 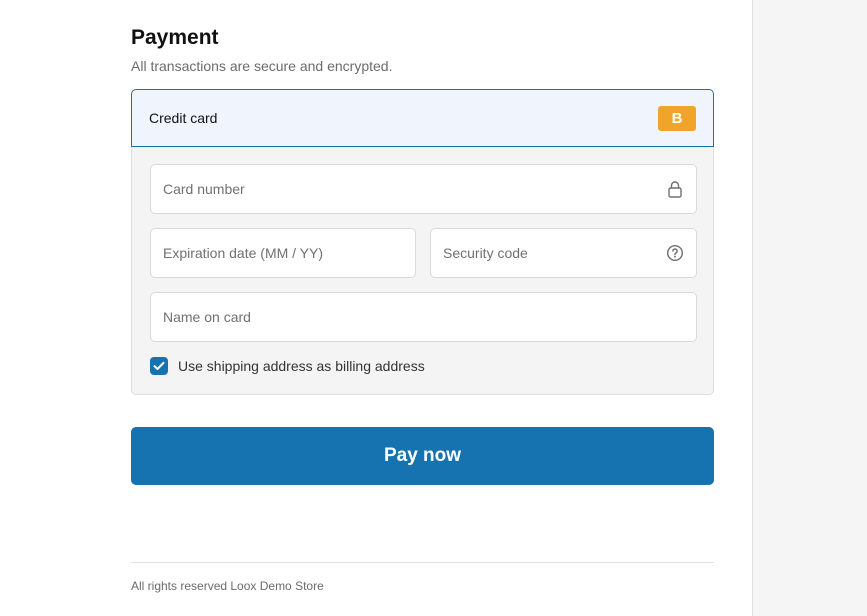 I want to click on card-brand-badge: B, so click(x=677, y=118).